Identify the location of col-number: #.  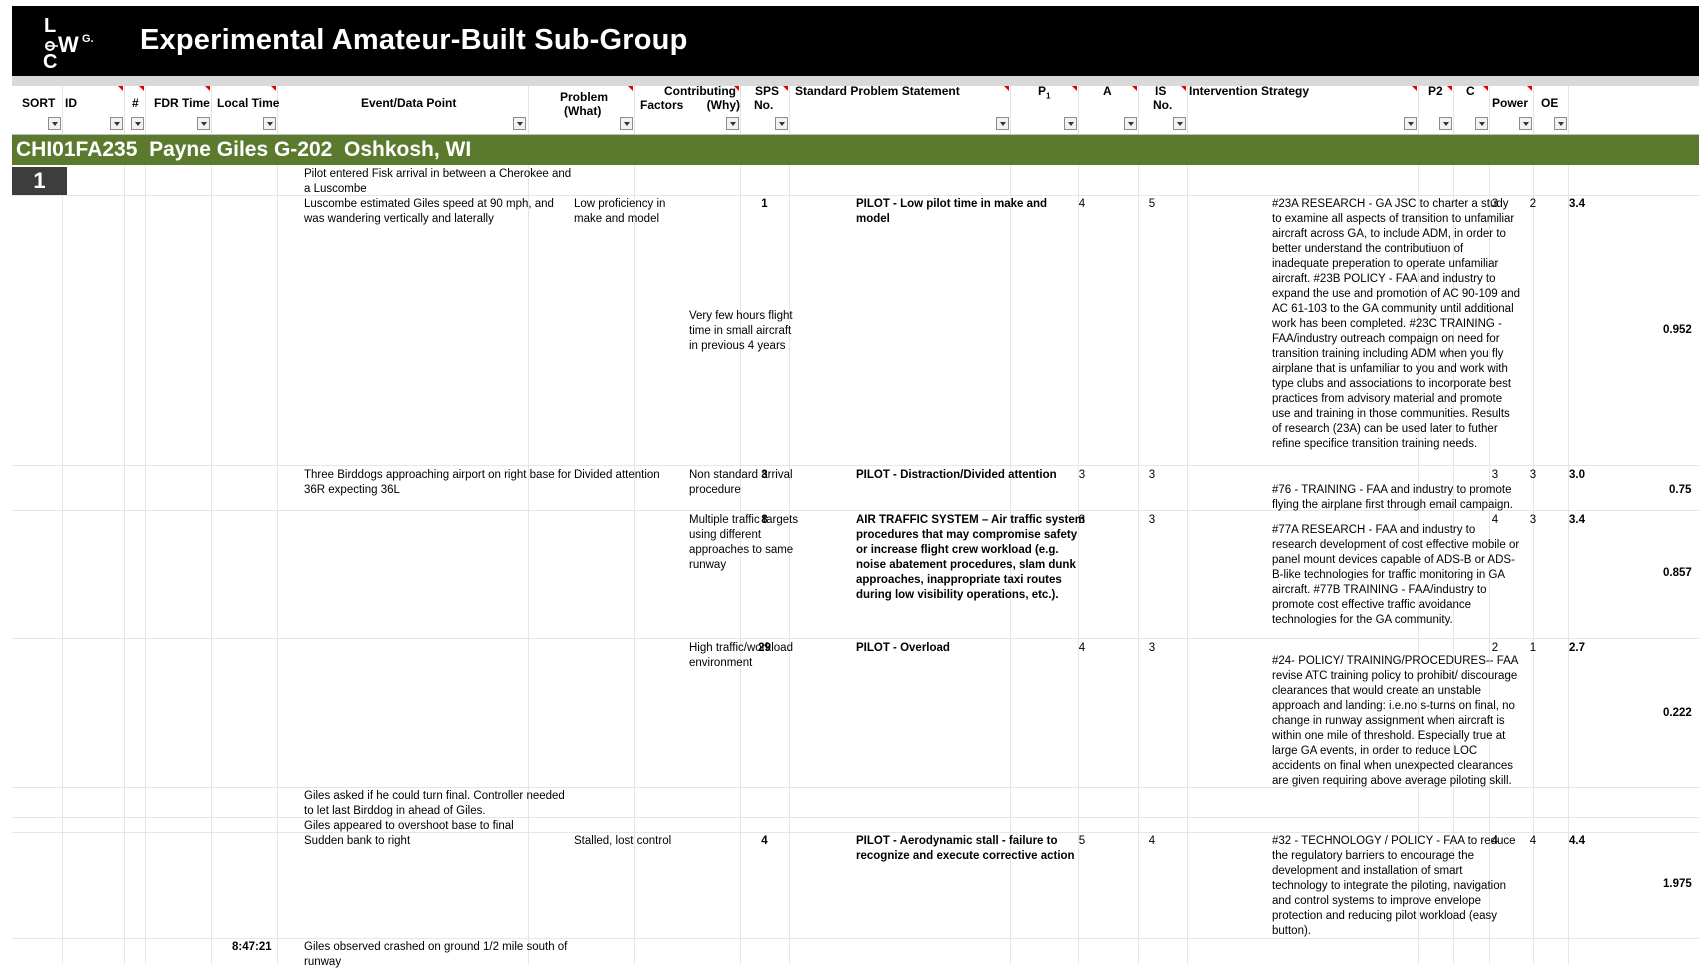
(134, 110).